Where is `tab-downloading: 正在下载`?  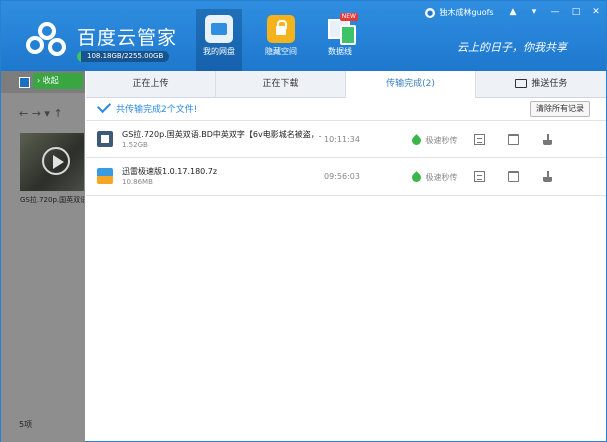
tab-downloading: 正在下载 is located at coordinates (281, 84).